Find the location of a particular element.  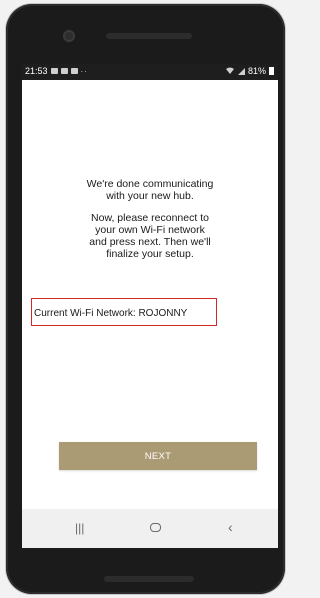

message-icon is located at coordinates (64, 71).